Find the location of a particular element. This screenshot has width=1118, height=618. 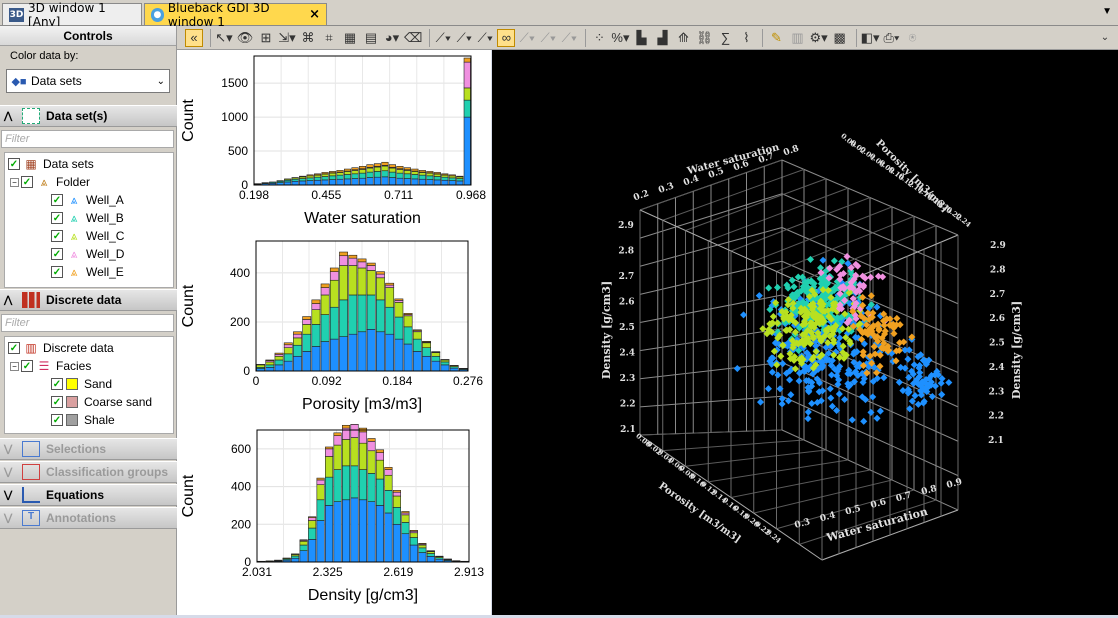

settings-gear-icon: ⚙▾ is located at coordinates (818, 38).